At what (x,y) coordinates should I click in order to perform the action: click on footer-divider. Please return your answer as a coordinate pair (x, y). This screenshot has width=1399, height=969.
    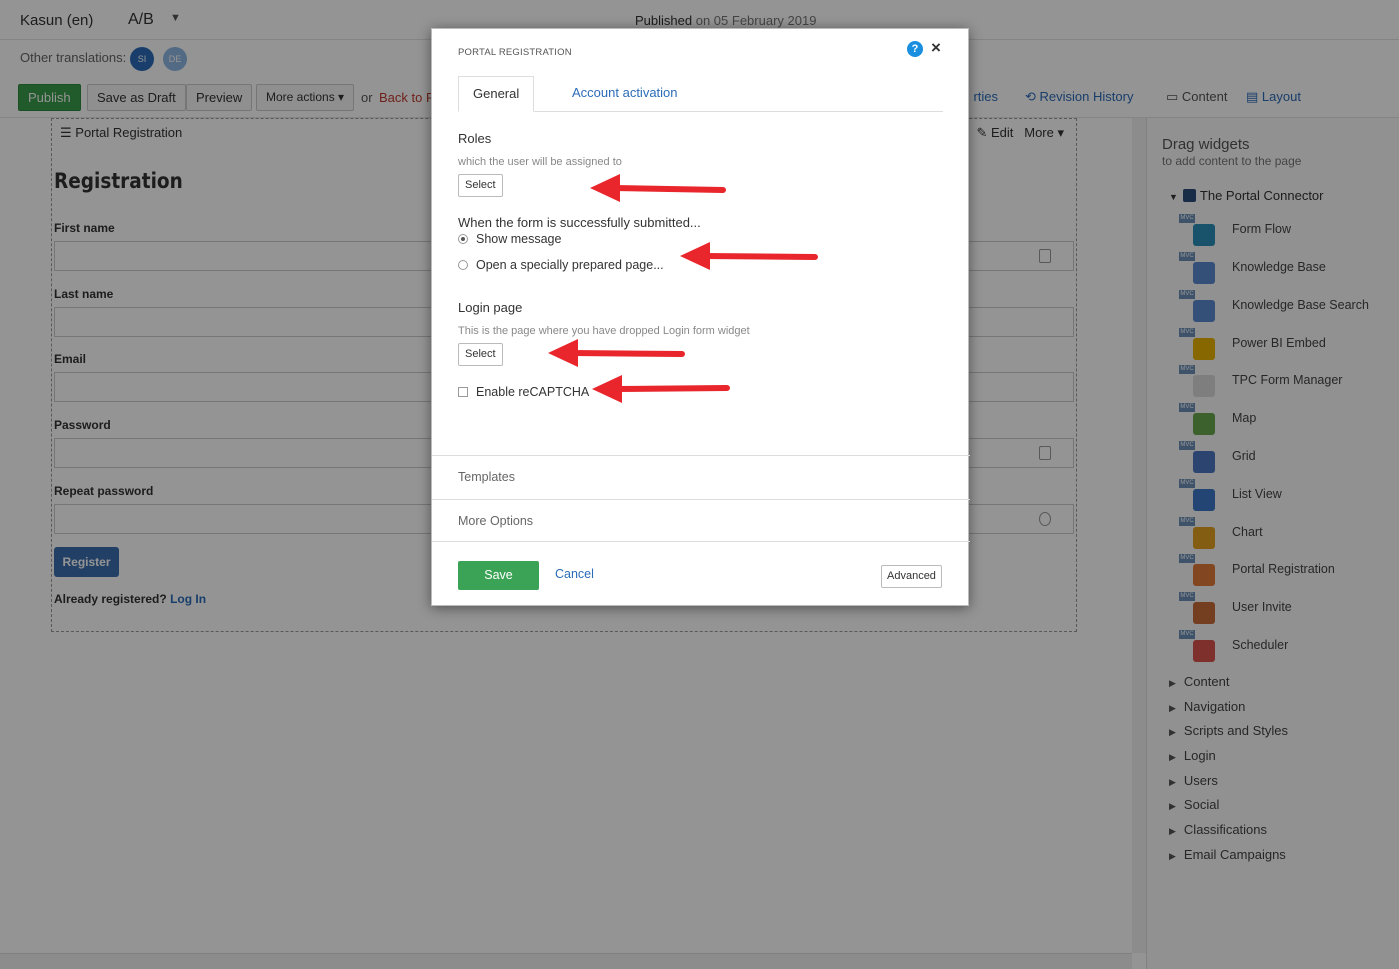
    Looking at the image, I should click on (701, 541).